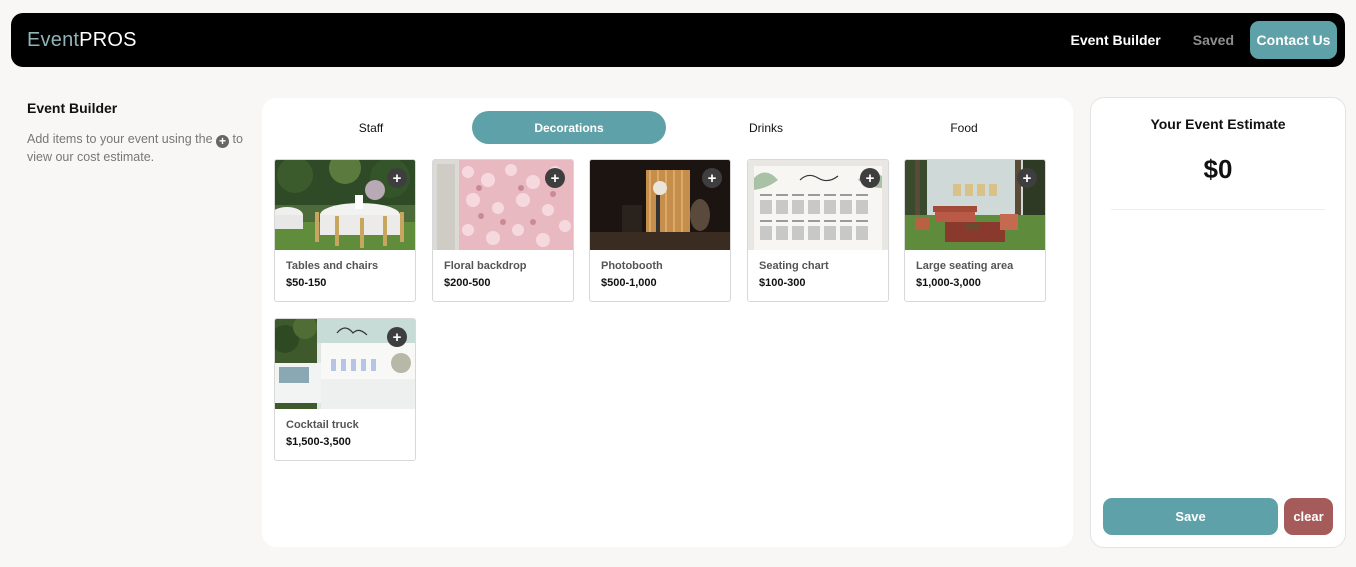 This screenshot has height=567, width=1356. I want to click on clear-button: clear, so click(1308, 516).